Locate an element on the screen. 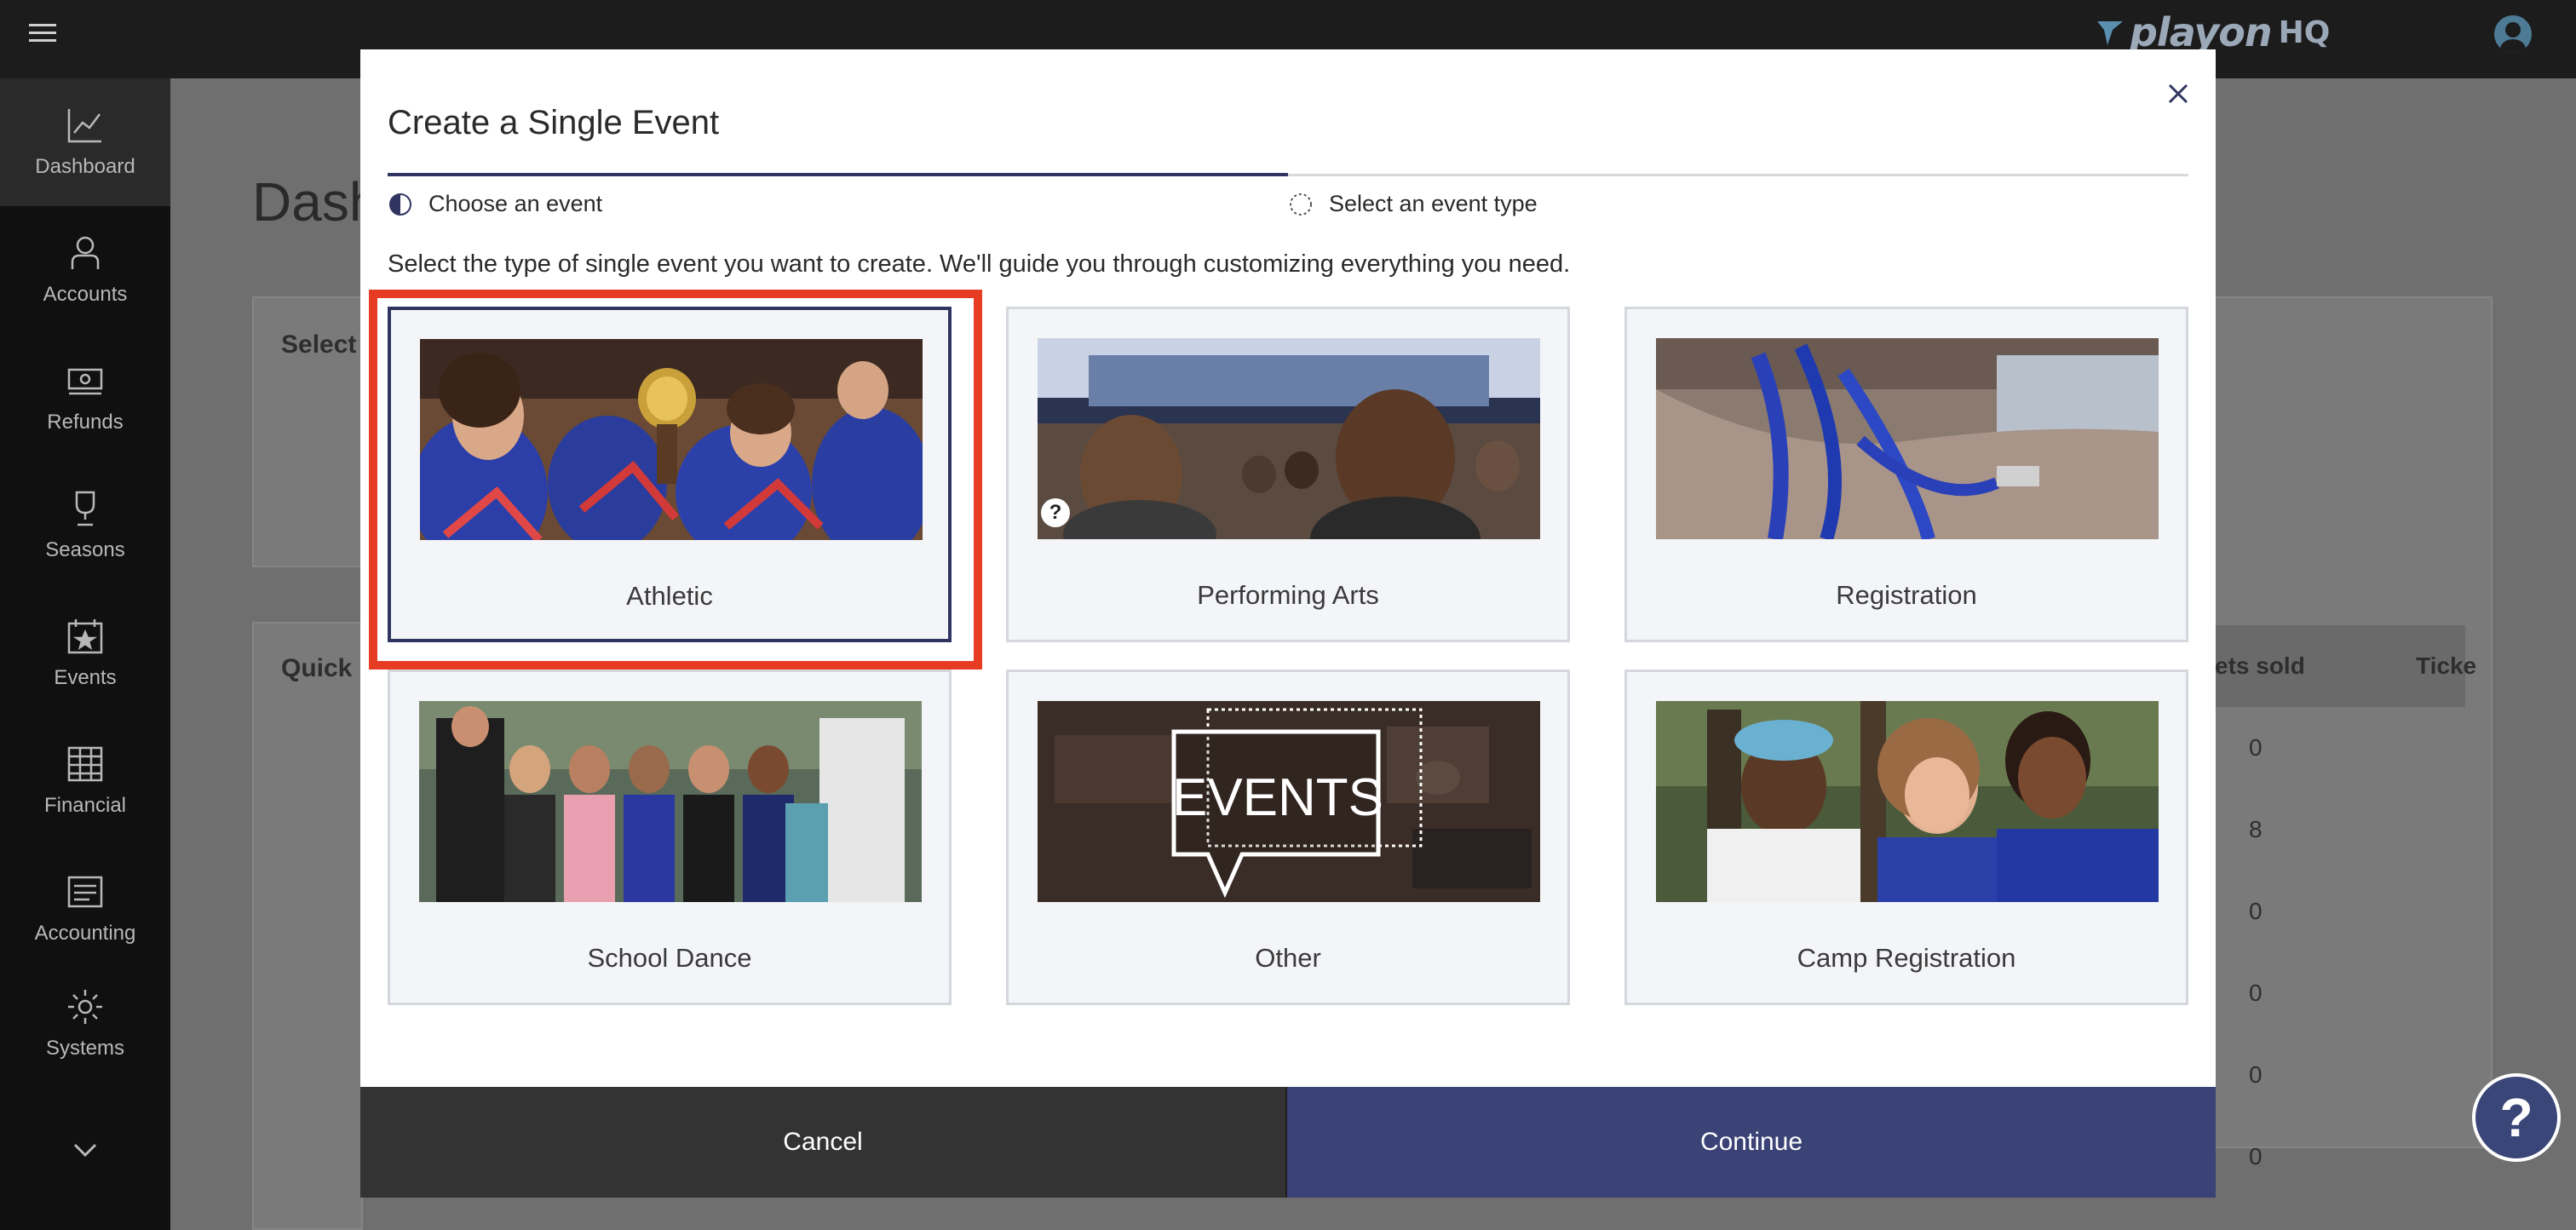 Image resolution: width=2576 pixels, height=1230 pixels. sidebar-item-financial: Financial is located at coordinates (85, 781).